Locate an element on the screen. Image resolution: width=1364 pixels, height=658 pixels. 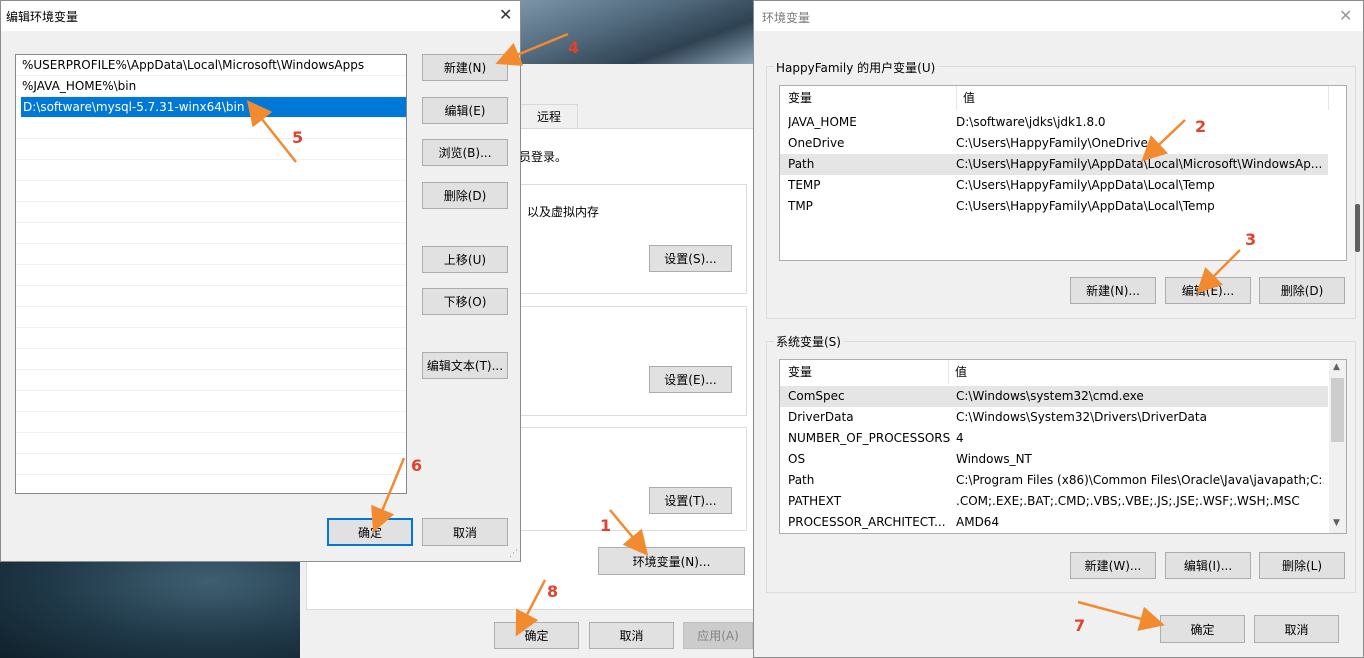
annotation-8: 8 is located at coordinates (553, 591).